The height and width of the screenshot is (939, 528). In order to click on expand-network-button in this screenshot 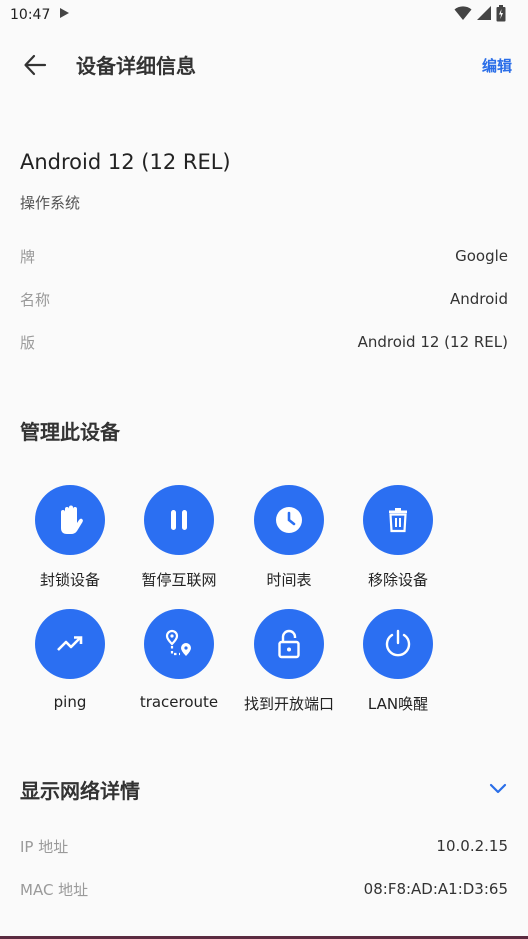, I will do `click(498, 788)`.